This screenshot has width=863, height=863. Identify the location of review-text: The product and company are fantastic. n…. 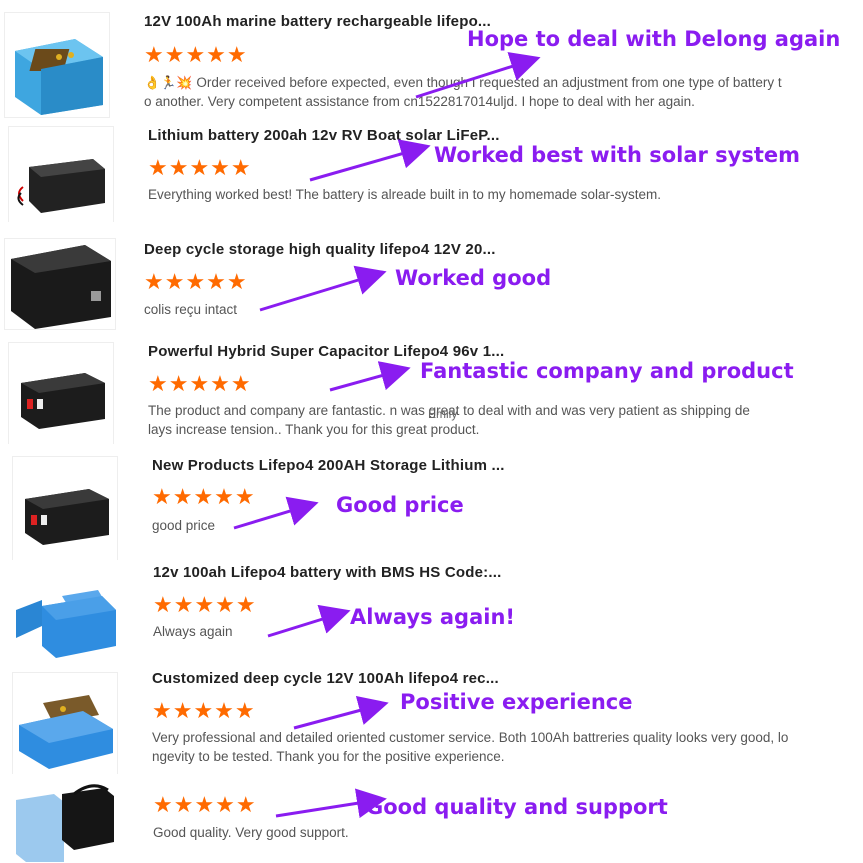
(504, 420).